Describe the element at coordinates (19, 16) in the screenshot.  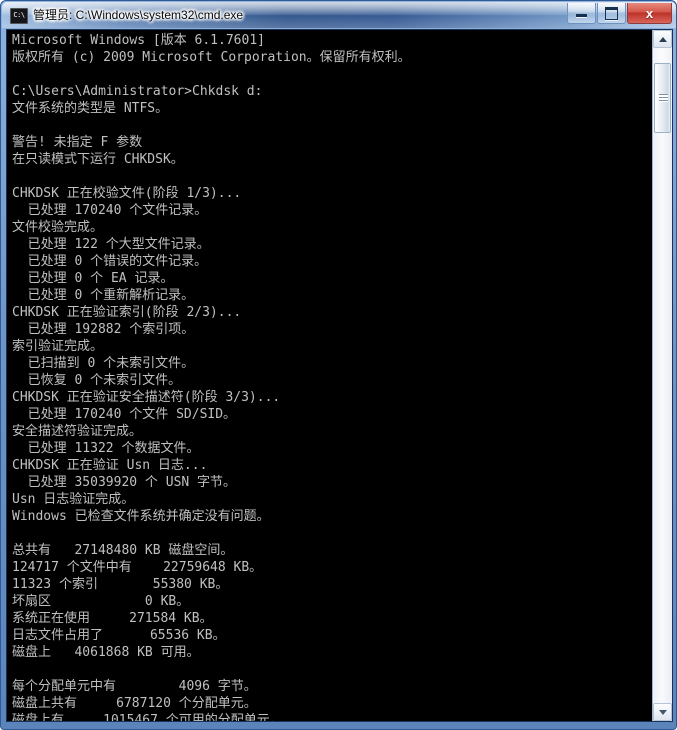
I see `cmd-console-icon: C:\` at that location.